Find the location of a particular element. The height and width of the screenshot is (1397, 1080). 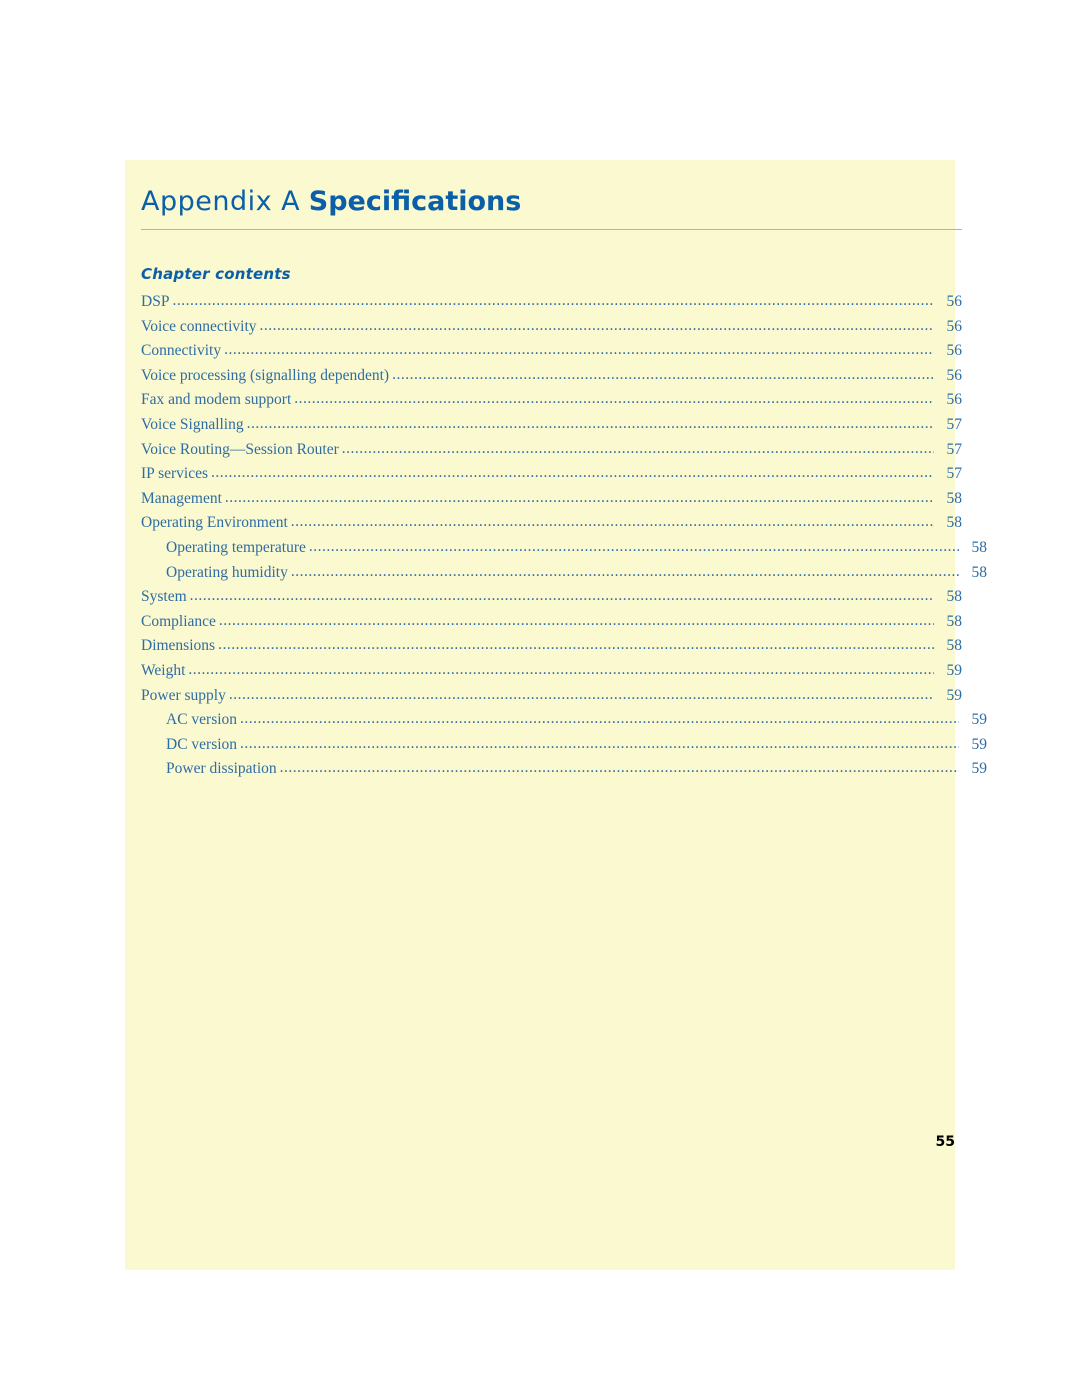

toc-entry-label: Weight is located at coordinates (163, 670).